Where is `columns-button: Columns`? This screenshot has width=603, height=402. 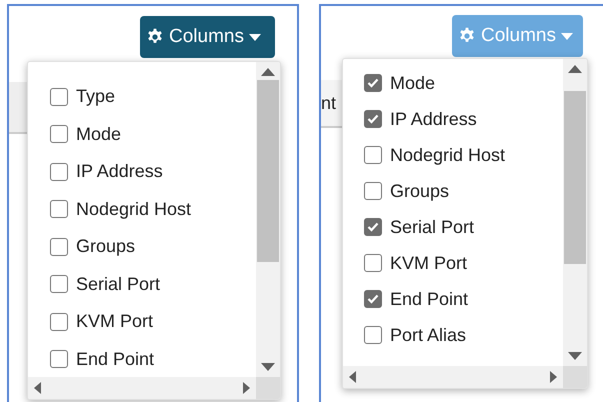 columns-button: Columns is located at coordinates (207, 37).